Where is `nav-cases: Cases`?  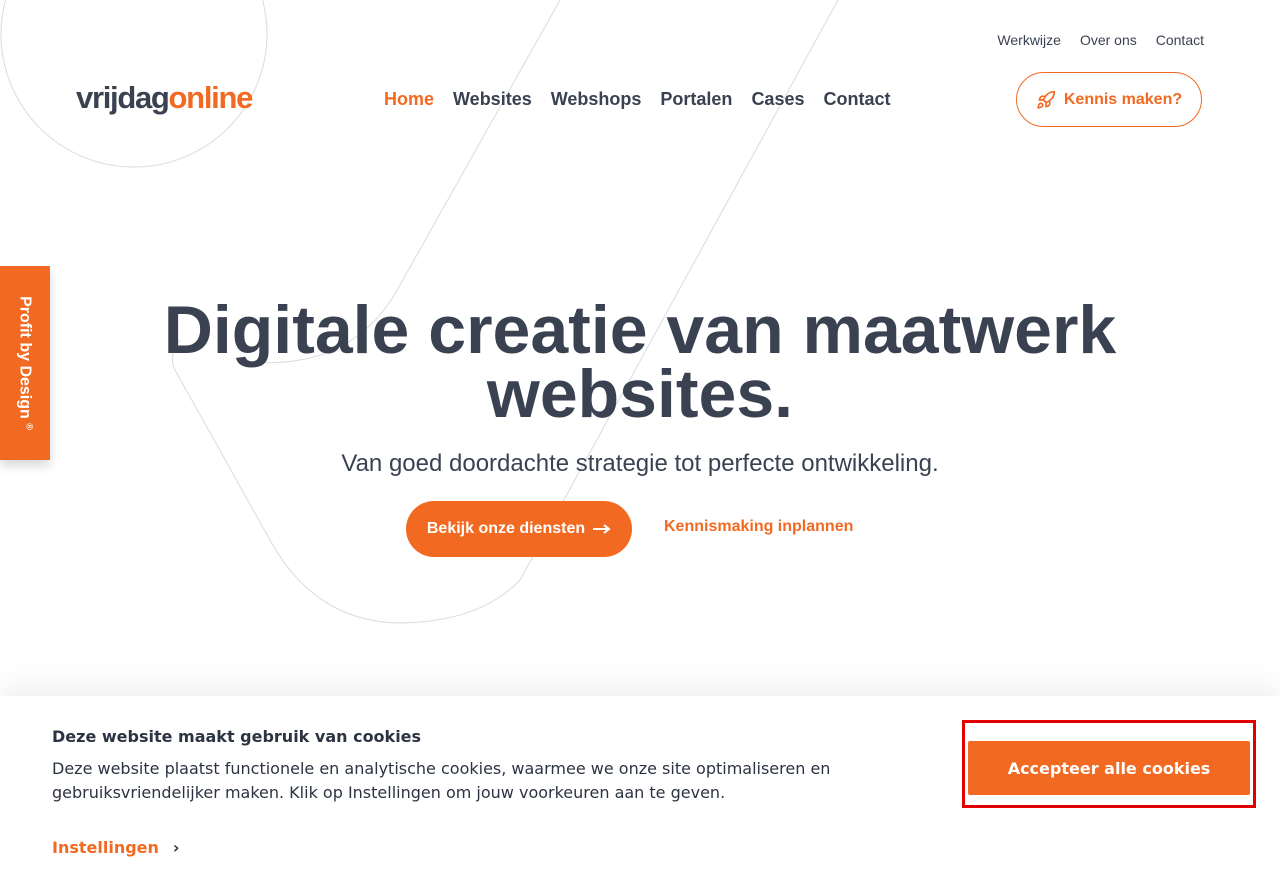 nav-cases: Cases is located at coordinates (777, 99).